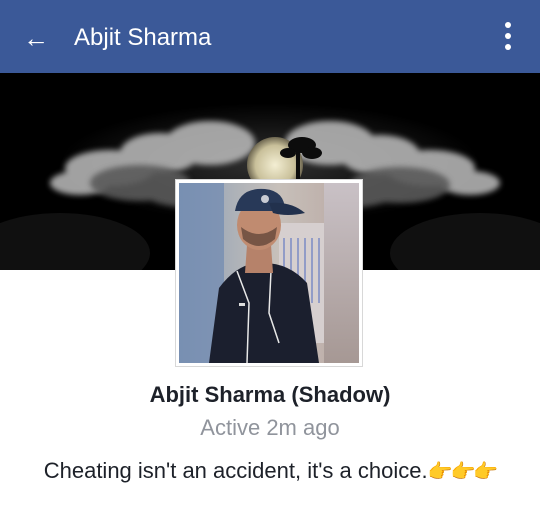 The width and height of the screenshot is (540, 521). Describe the element at coordinates (270, 427) in the screenshot. I see `active-status: Active 2m ago` at that location.